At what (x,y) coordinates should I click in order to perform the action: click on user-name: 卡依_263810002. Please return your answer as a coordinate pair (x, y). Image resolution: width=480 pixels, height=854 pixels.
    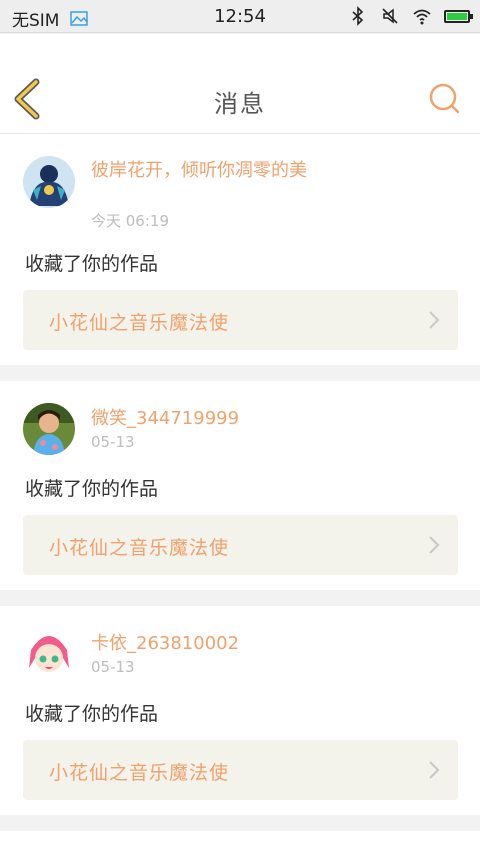
    Looking at the image, I should click on (206, 643).